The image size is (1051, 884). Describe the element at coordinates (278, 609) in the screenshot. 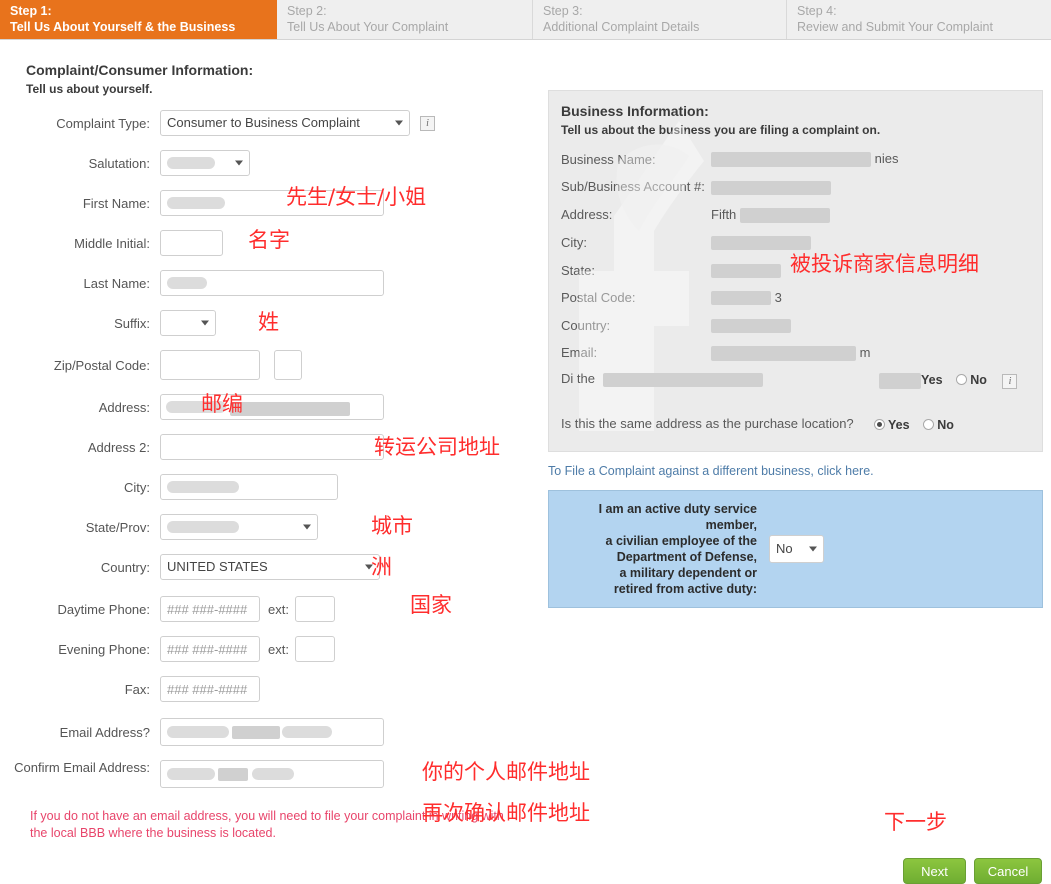

I see `label-daytime-ext: ext:` at that location.